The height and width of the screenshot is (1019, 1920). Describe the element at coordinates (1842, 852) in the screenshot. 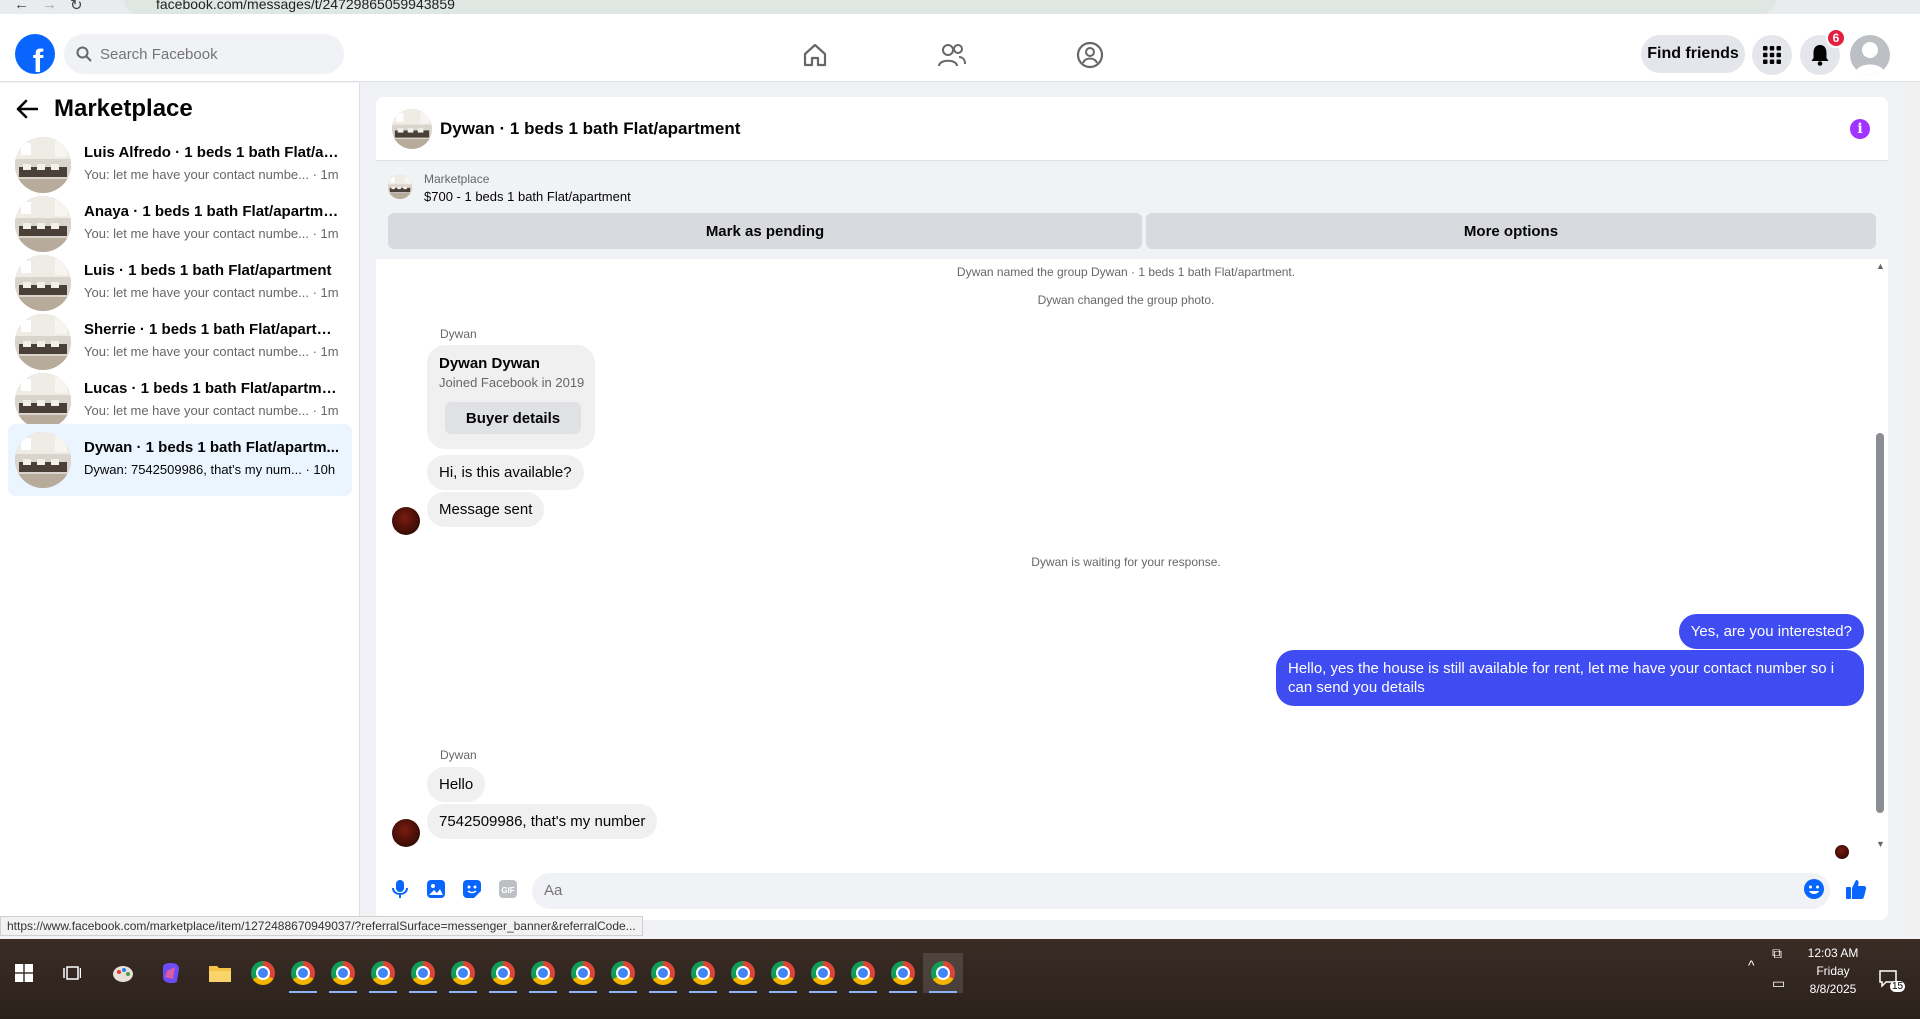

I see `seen-by-avatar` at that location.